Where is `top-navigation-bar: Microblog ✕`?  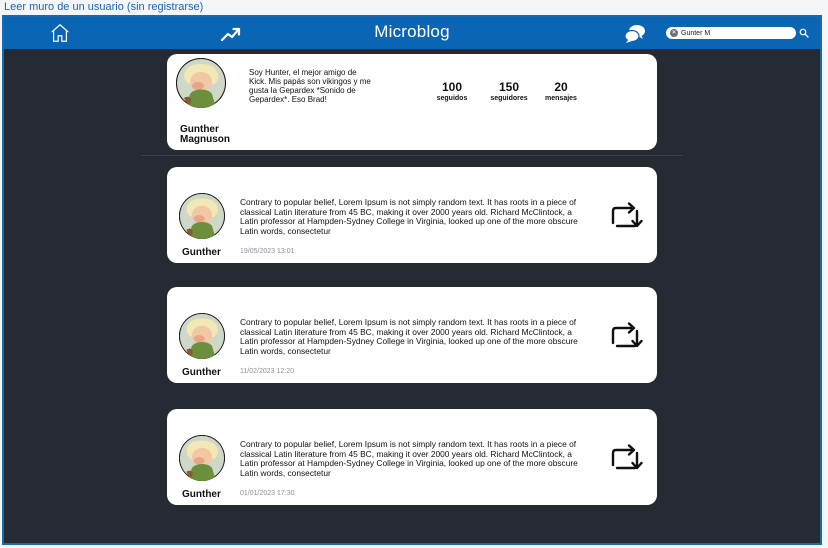 top-navigation-bar: Microblog ✕ is located at coordinates (412, 33).